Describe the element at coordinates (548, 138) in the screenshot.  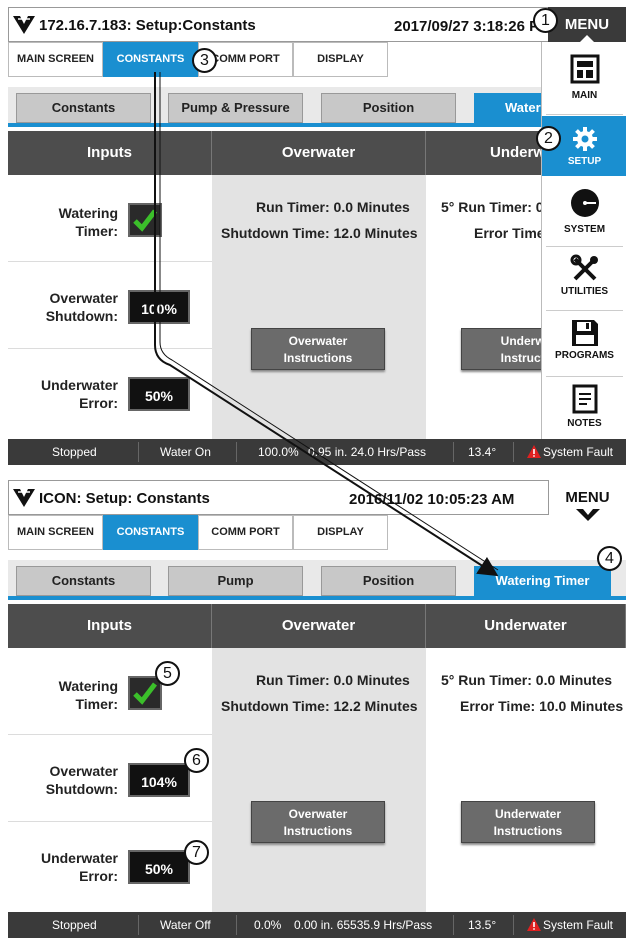
I see `callout-2: 2` at that location.